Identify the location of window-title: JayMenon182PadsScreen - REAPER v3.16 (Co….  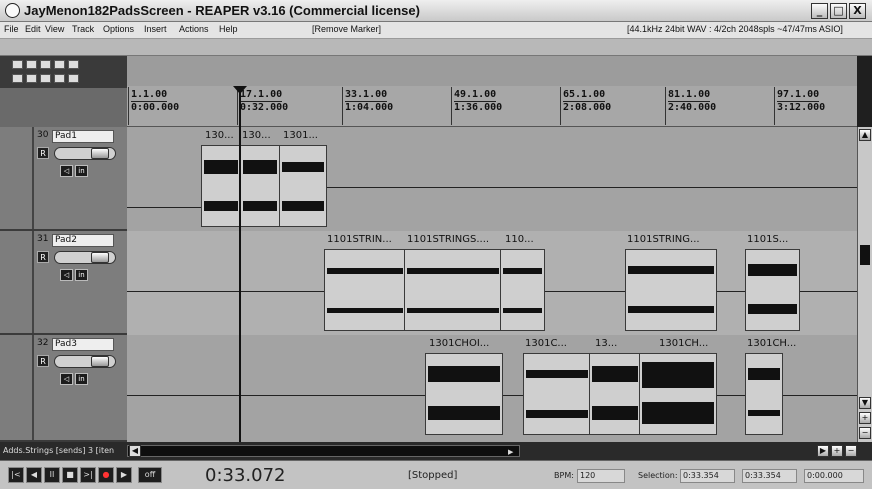
(222, 10).